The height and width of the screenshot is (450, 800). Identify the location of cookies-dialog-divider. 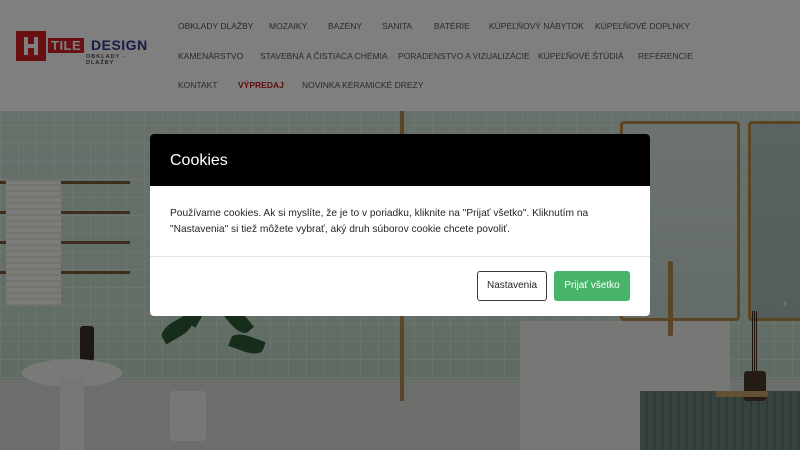
(400, 256).